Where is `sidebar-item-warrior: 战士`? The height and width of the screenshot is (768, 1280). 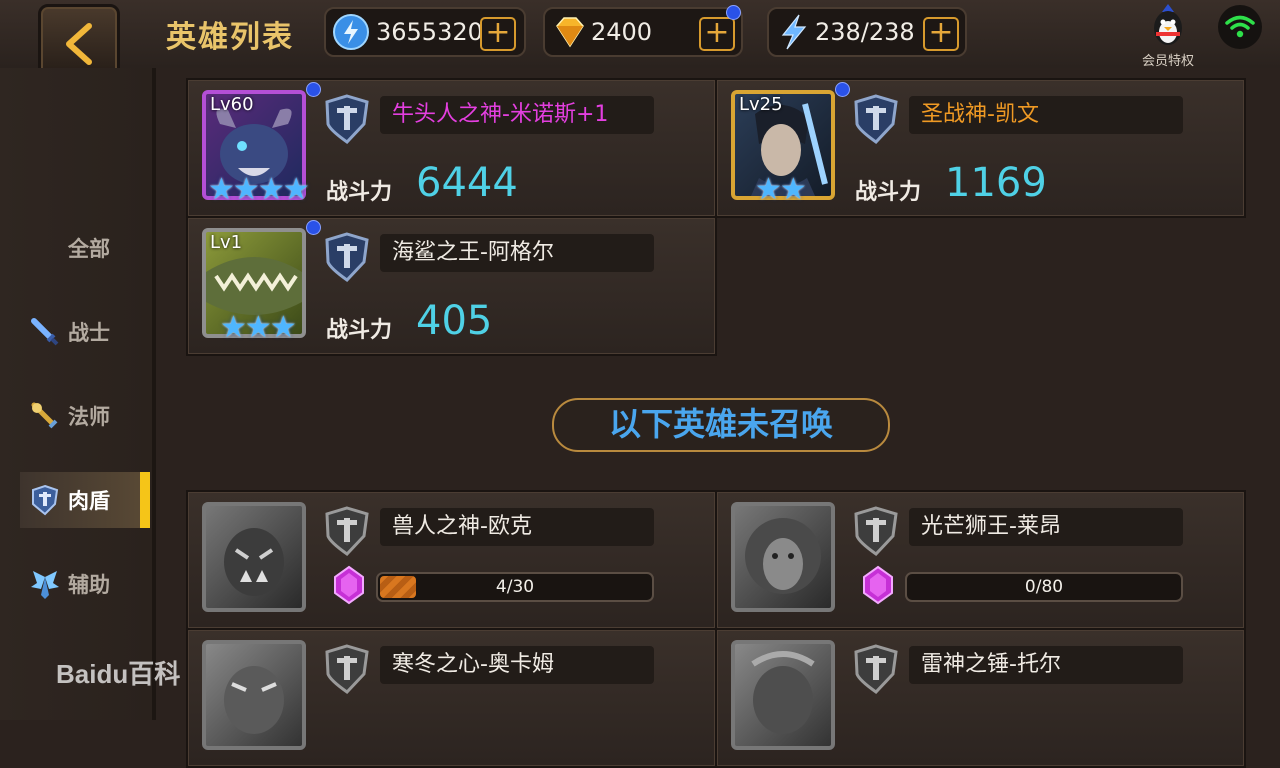
sidebar-item-warrior: 战士 is located at coordinates (85, 332).